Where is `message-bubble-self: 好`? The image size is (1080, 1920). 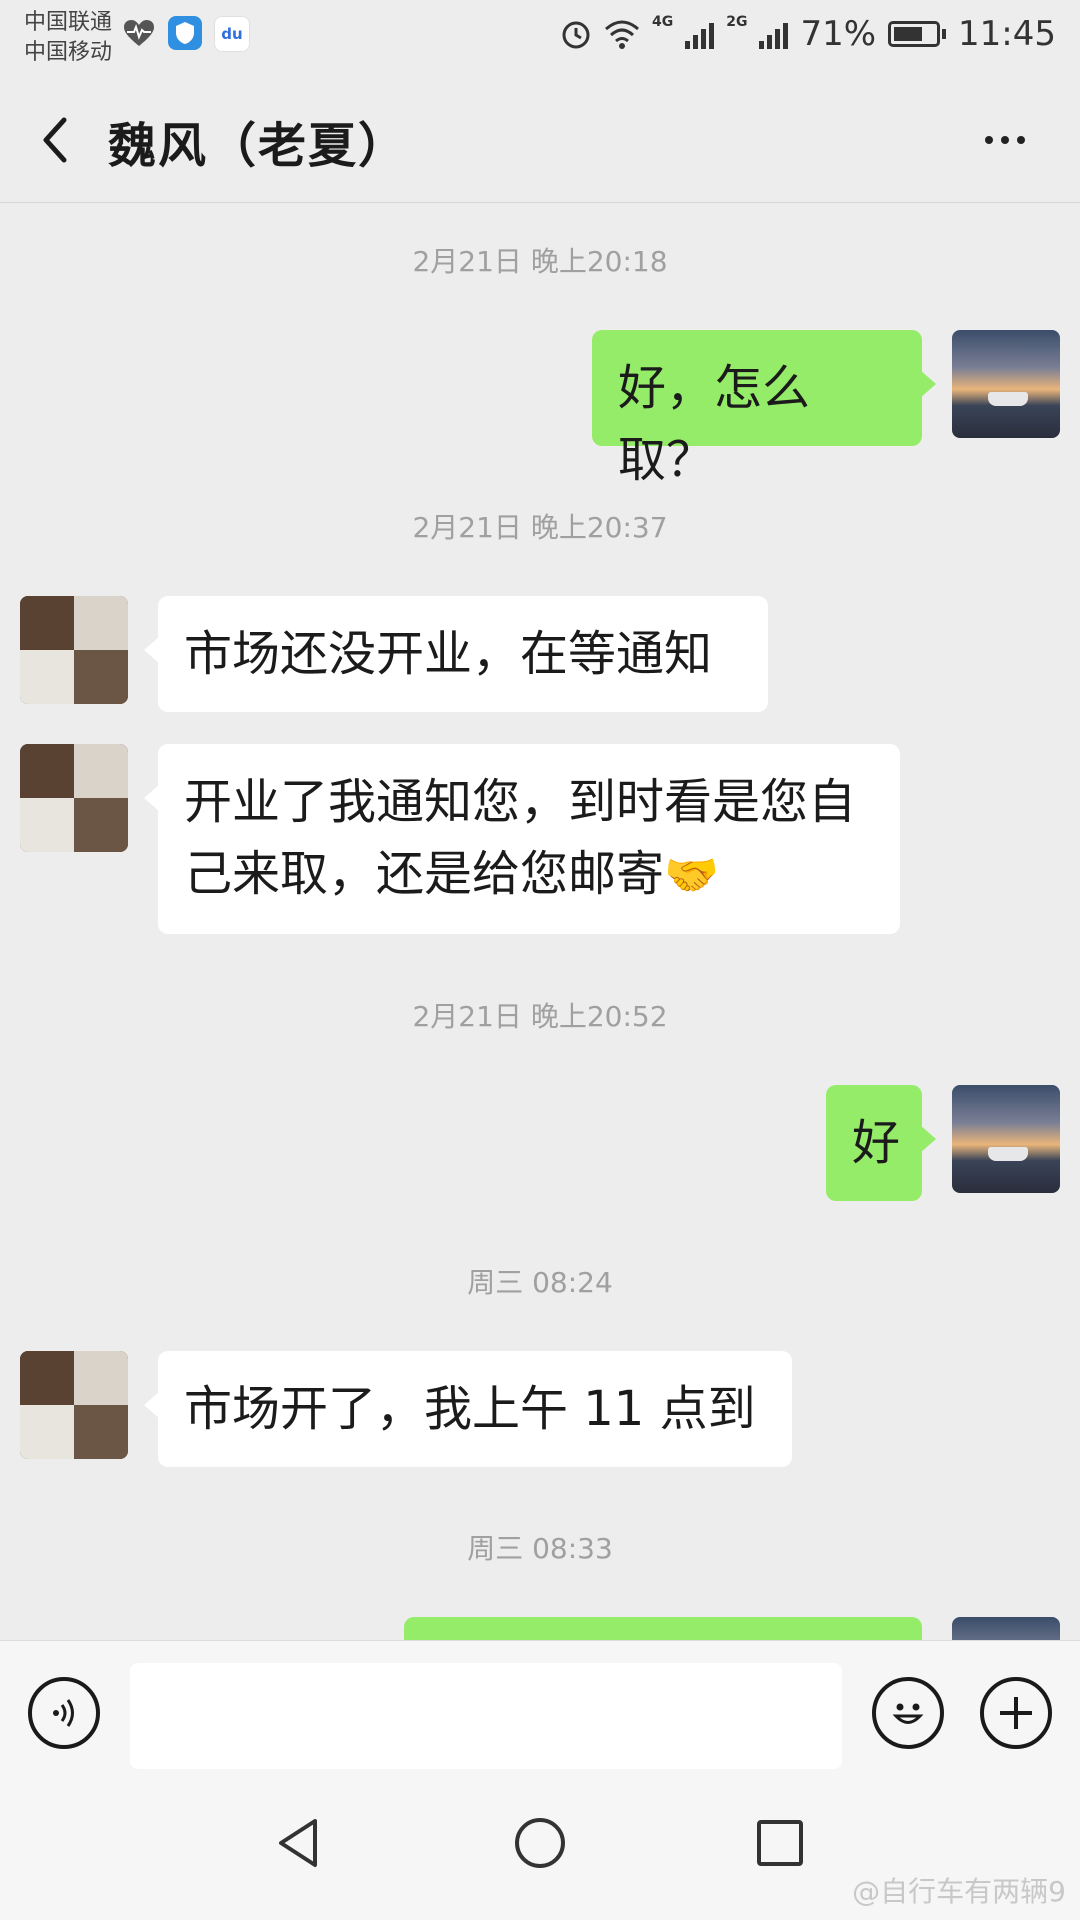
message-bubble-self: 好 is located at coordinates (881, 1143).